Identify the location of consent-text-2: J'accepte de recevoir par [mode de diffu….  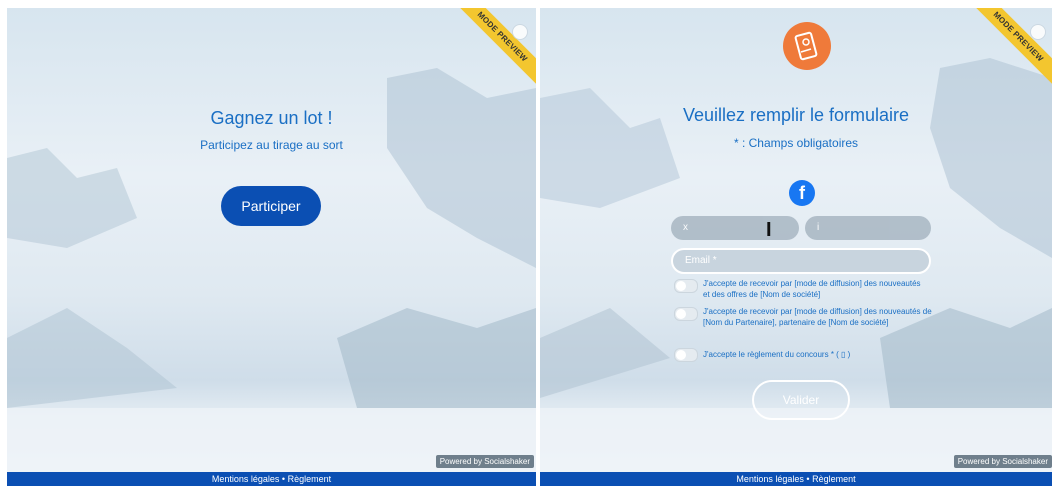
(817, 317).